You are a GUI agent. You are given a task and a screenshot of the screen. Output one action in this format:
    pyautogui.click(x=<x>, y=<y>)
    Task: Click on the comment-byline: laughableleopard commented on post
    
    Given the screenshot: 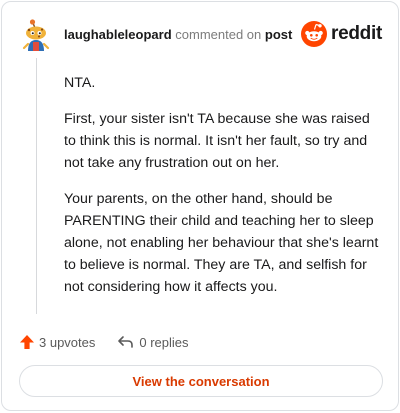 What is the action you would take?
    pyautogui.click(x=178, y=35)
    